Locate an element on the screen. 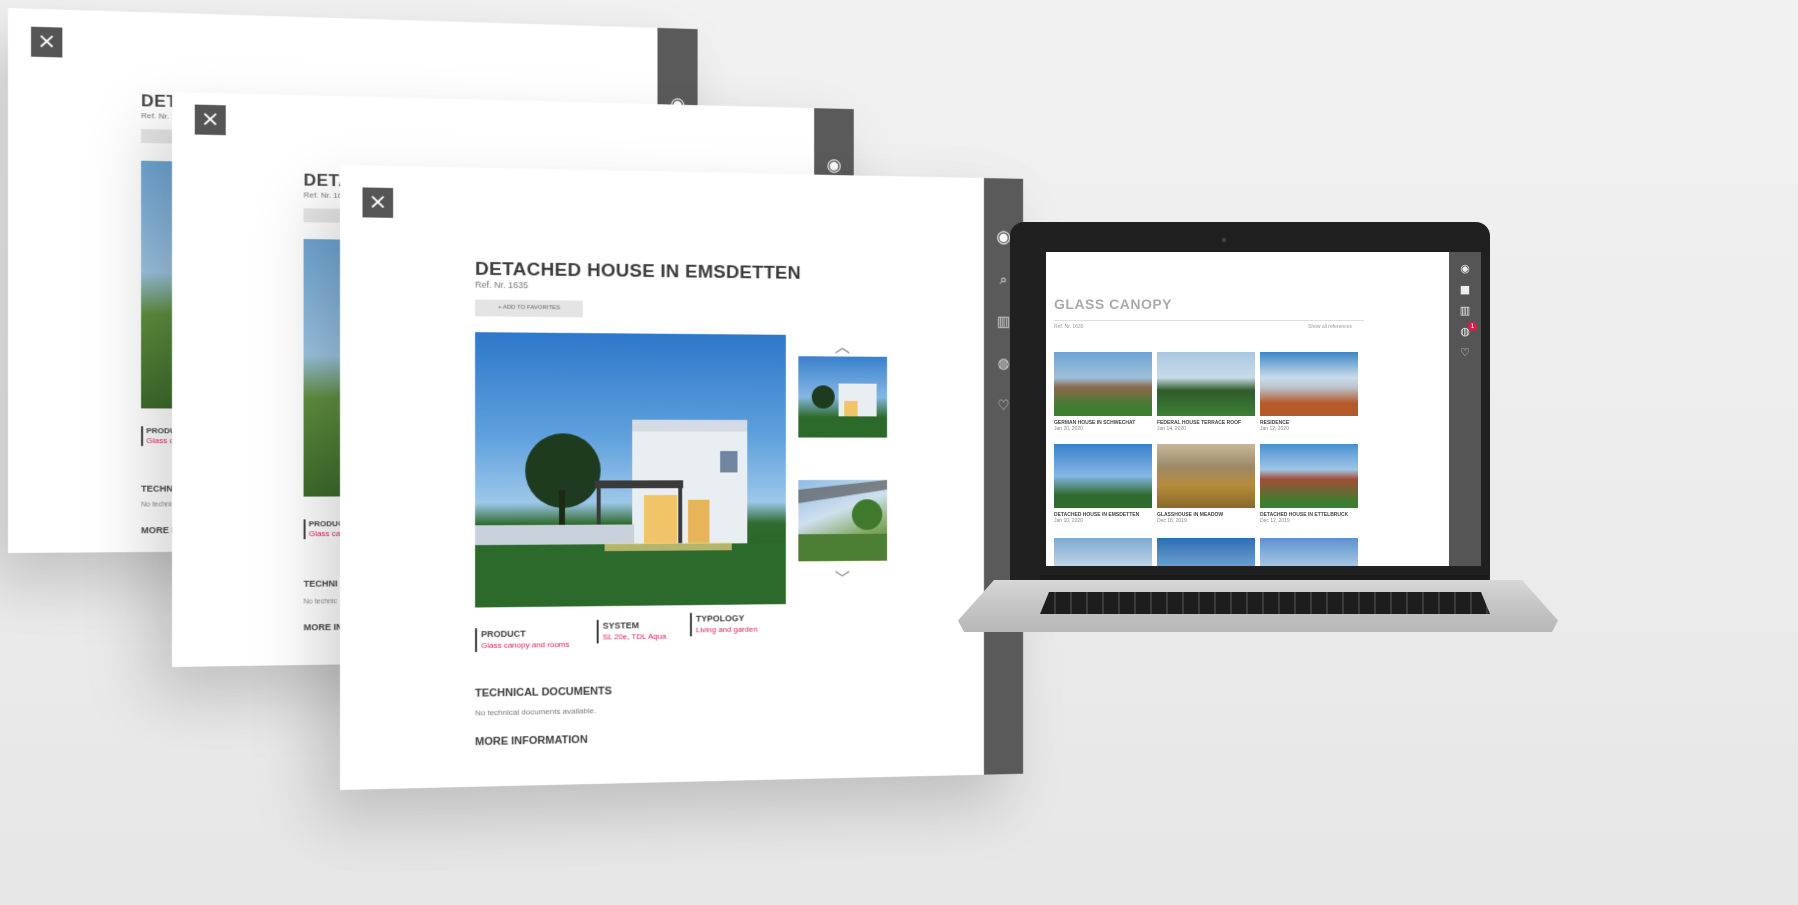  attribute-value: Glass canopy and rooms is located at coordinates (525, 645).